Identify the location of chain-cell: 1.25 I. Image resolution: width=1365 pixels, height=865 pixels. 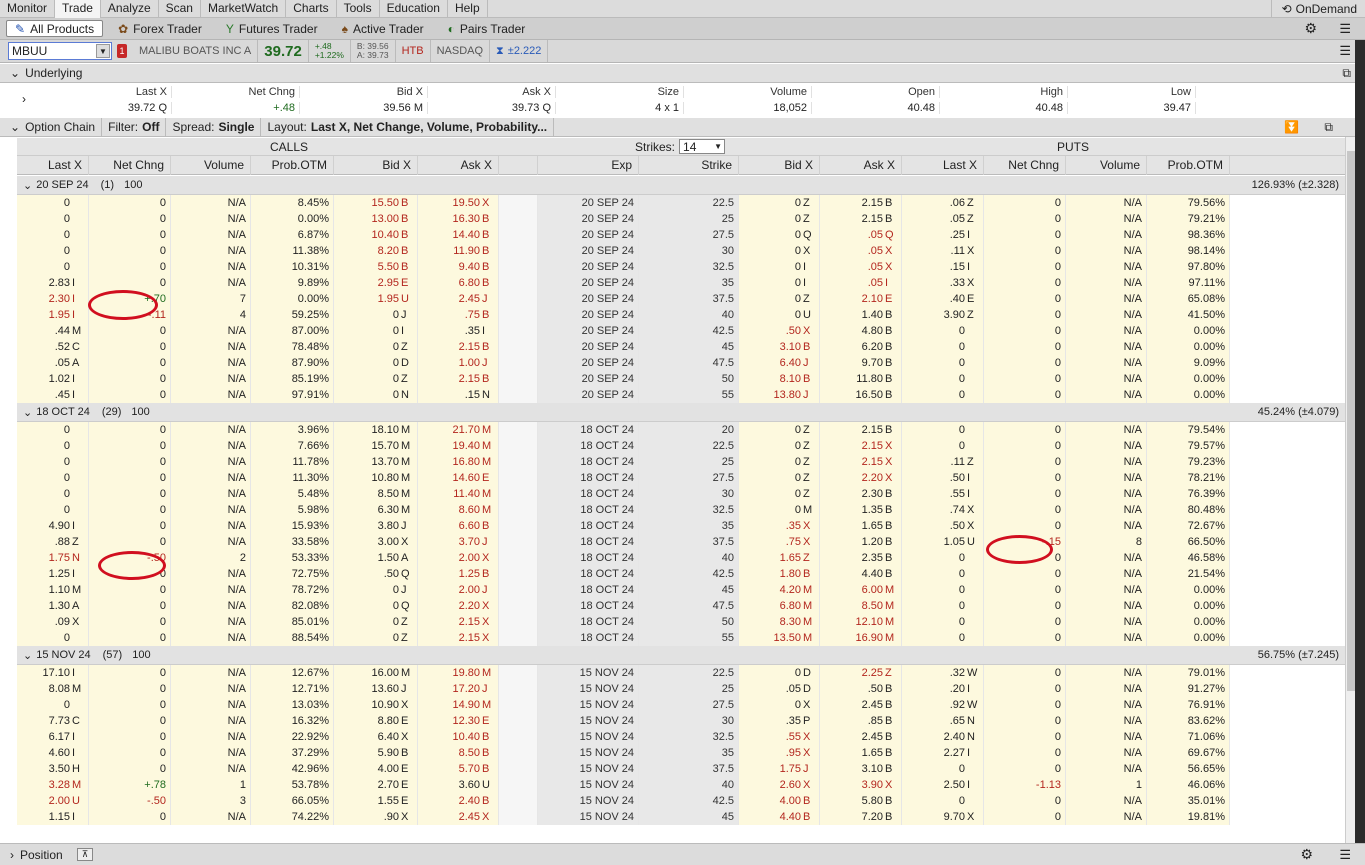
(53, 574).